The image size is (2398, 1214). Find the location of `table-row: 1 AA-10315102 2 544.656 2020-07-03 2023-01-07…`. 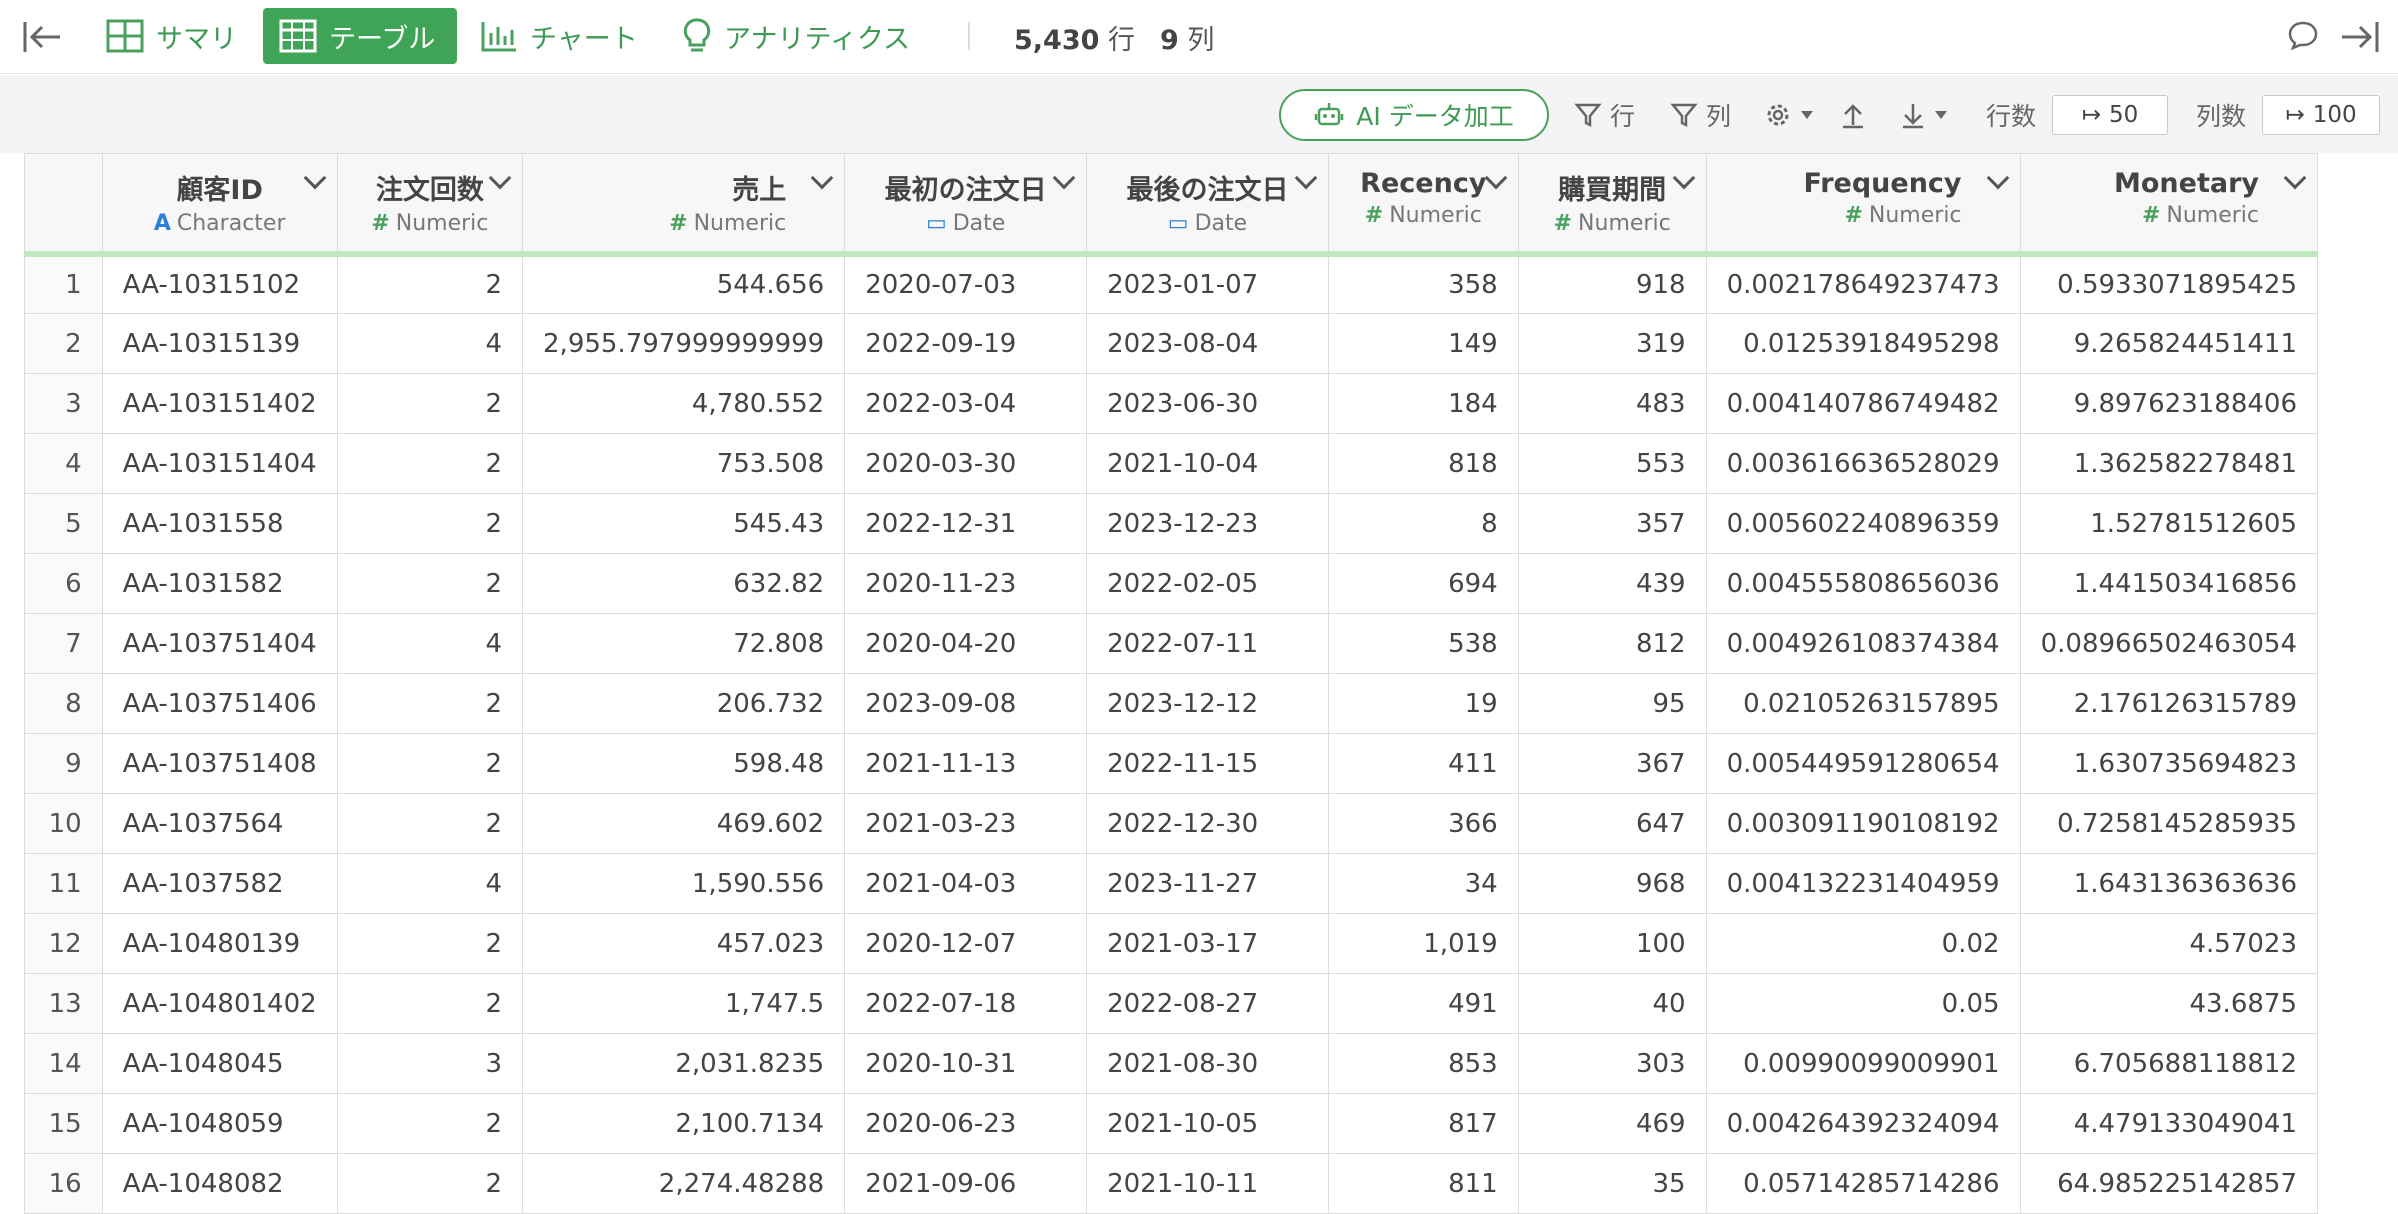

table-row: 1 AA-10315102 2 544.656 2020-07-03 2023-01-07… is located at coordinates (1171, 283).